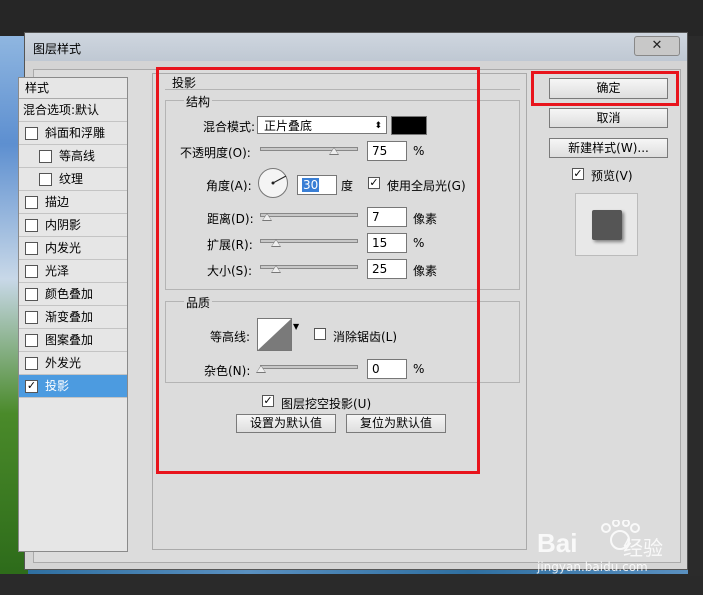  What do you see at coordinates (356, 47) in the screenshot?
I see `title-bar: 图层样式 ✕` at bounding box center [356, 47].